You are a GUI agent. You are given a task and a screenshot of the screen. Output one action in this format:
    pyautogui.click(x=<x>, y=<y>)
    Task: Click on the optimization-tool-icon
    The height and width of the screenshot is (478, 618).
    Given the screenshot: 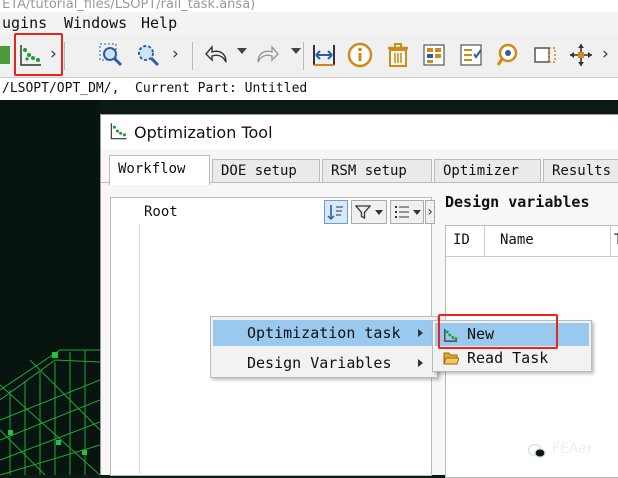 What is the action you would take?
    pyautogui.click(x=118, y=131)
    